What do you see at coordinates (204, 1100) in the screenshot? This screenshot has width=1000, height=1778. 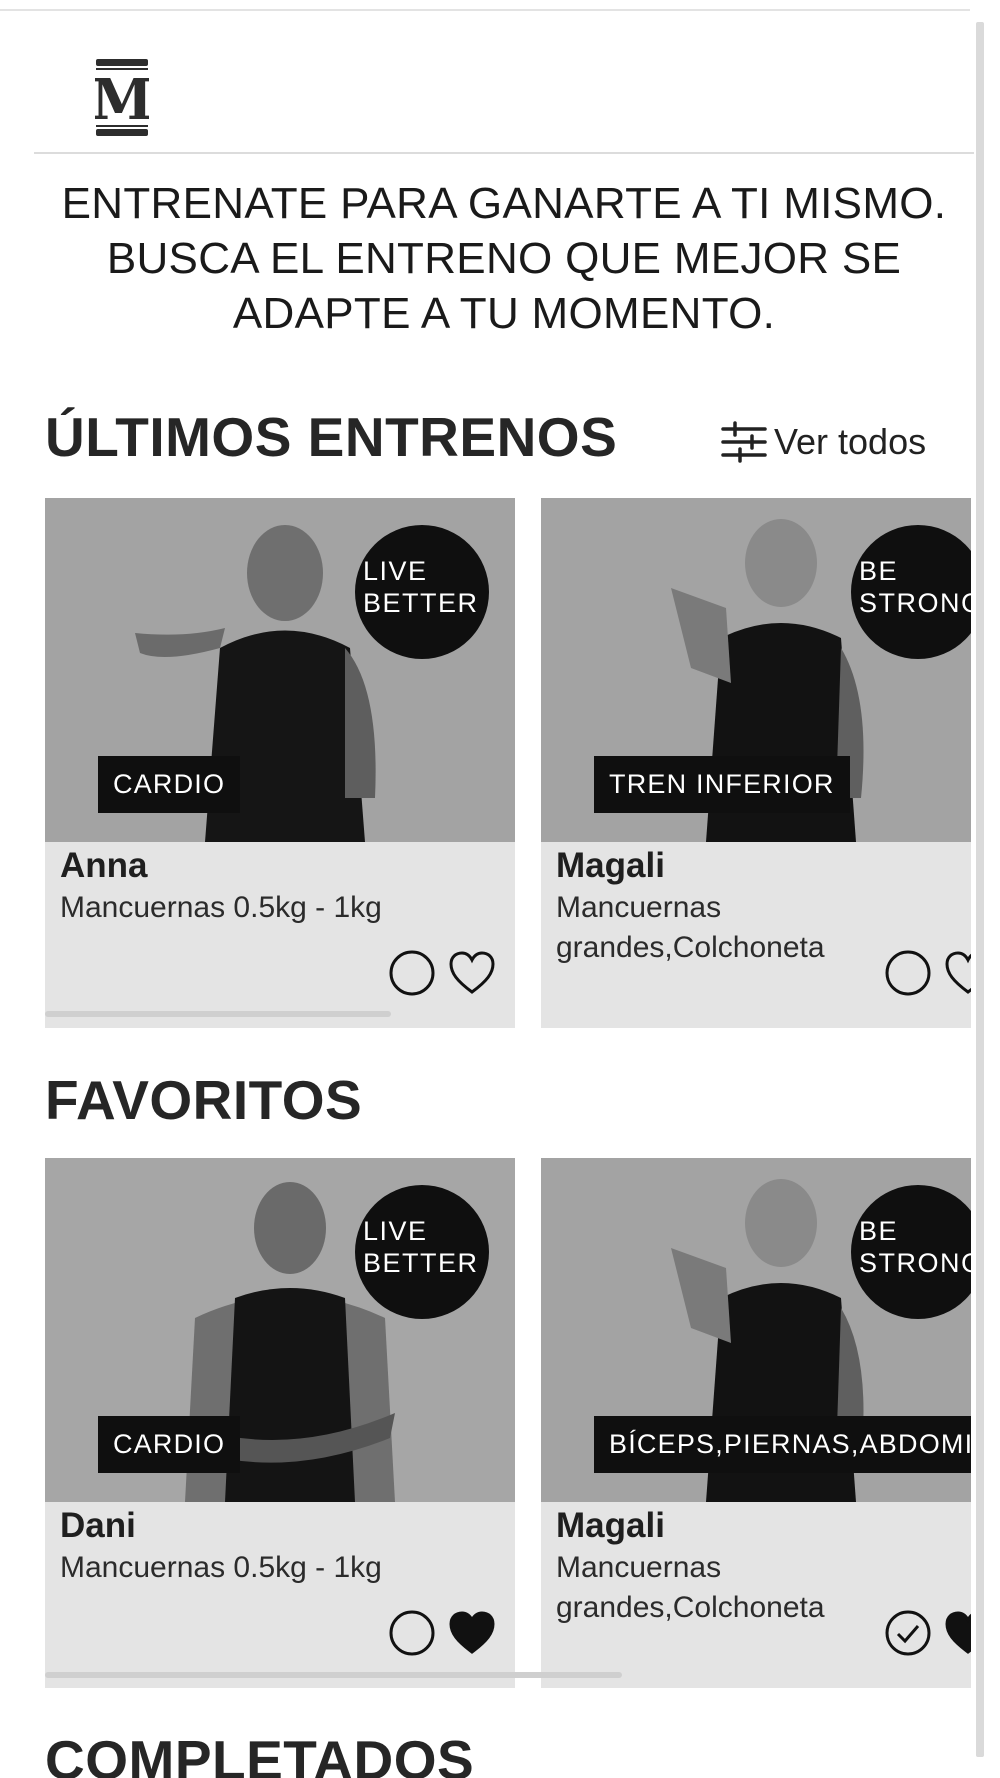 I see `section-title-favorites: FAVORITOS` at bounding box center [204, 1100].